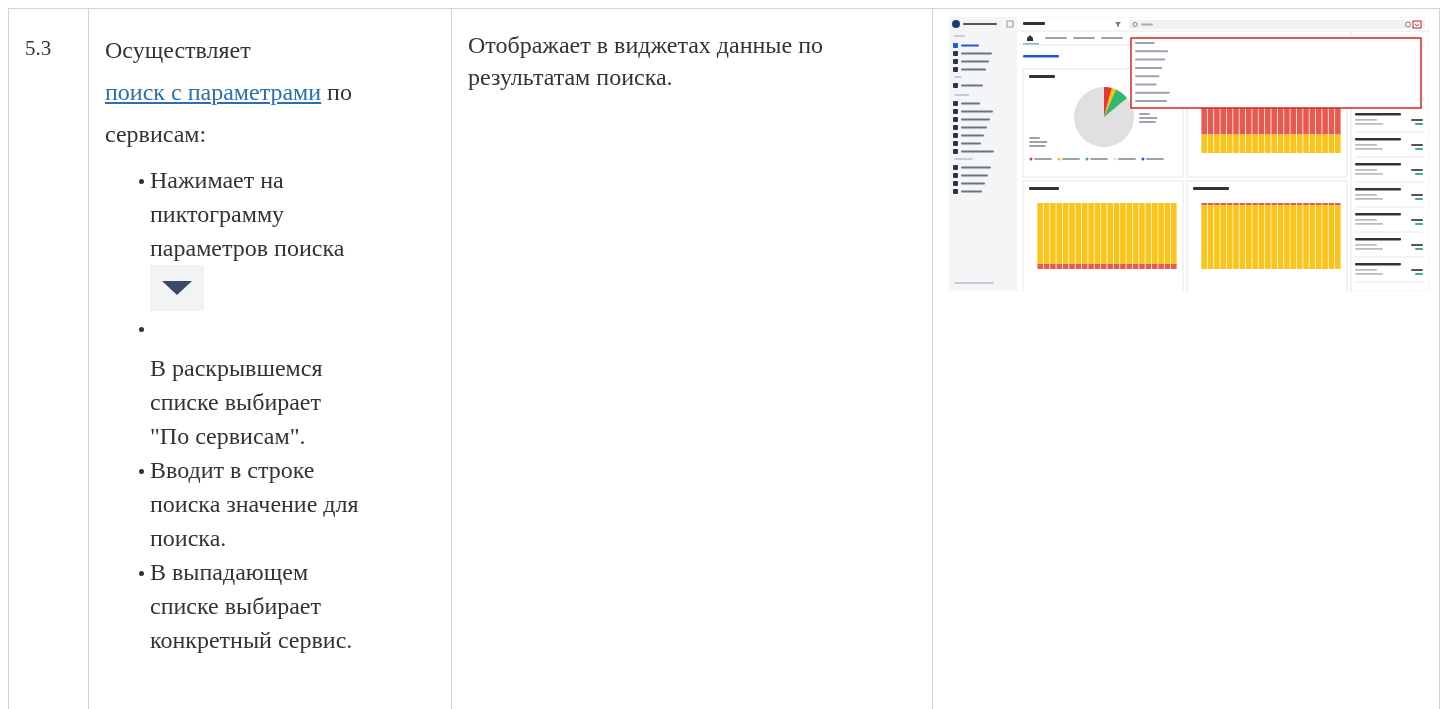 This screenshot has height=709, width=1448. I want to click on result-text: Отображает в виджетах данные по результатам поиска., so click(646, 61).